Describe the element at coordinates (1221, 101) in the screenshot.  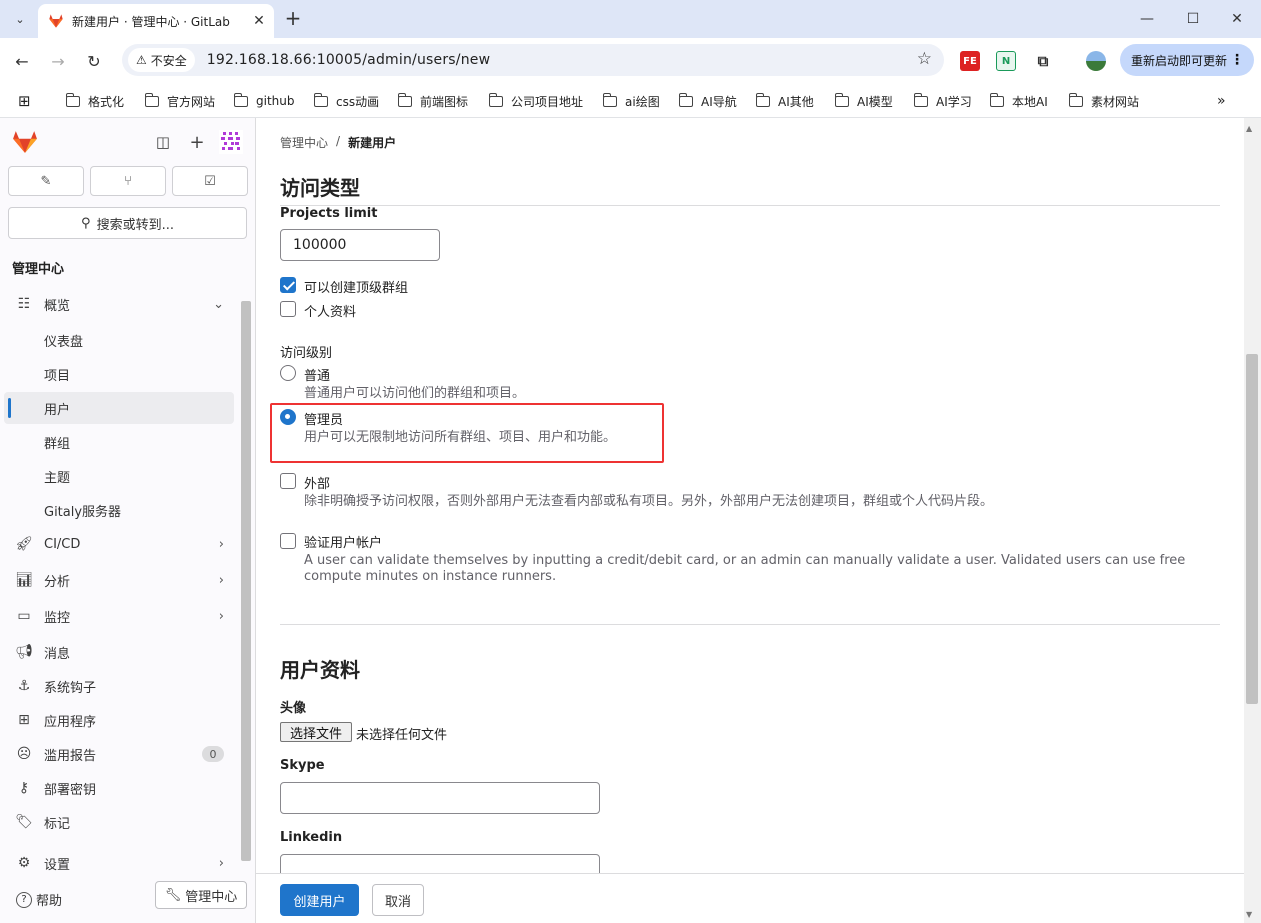
I see `more-bookmarks-icon: »` at that location.